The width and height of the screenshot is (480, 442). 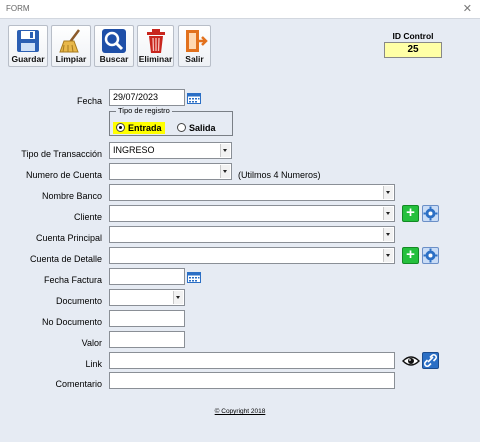 What do you see at coordinates (71, 59) in the screenshot?
I see `limpiar-label: Limpiar` at bounding box center [71, 59].